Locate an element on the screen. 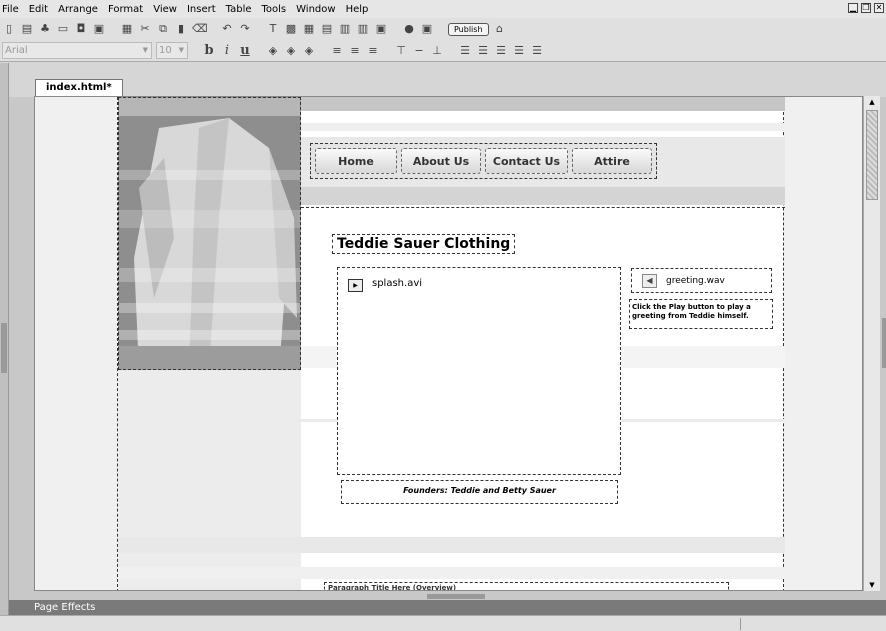  window-controls: ▁ ❐ ✕ is located at coordinates (866, 8).